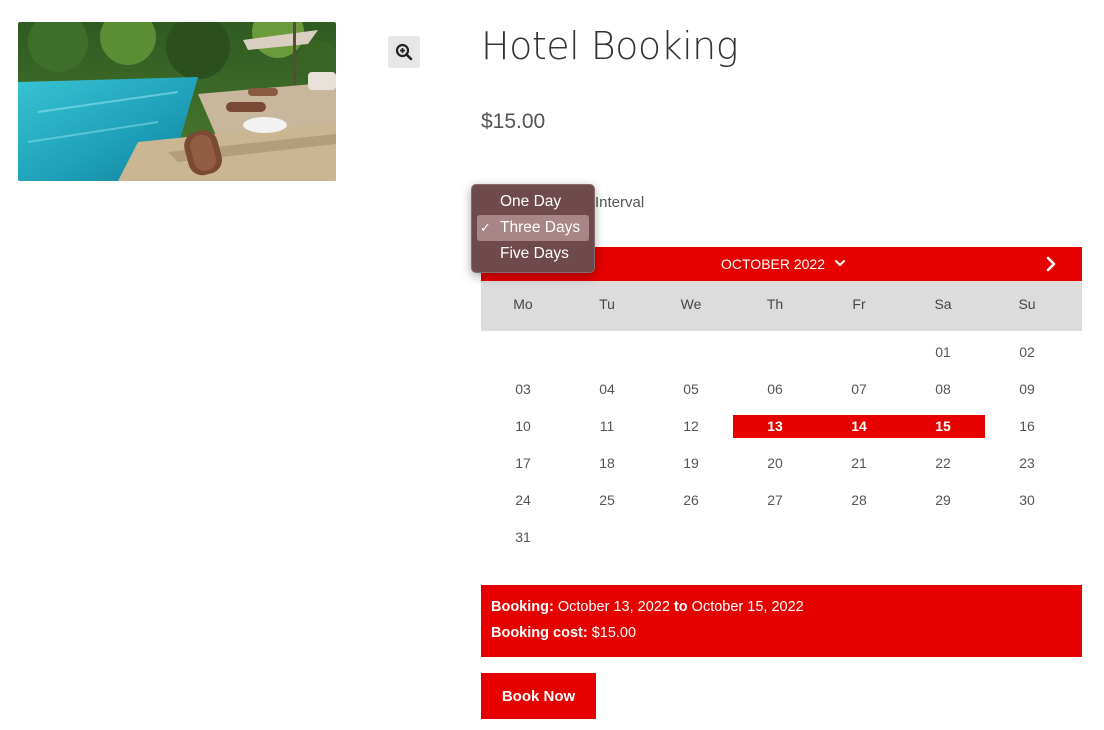  Describe the element at coordinates (747, 607) in the screenshot. I see `booking-end-date: October 15, 2022` at that location.